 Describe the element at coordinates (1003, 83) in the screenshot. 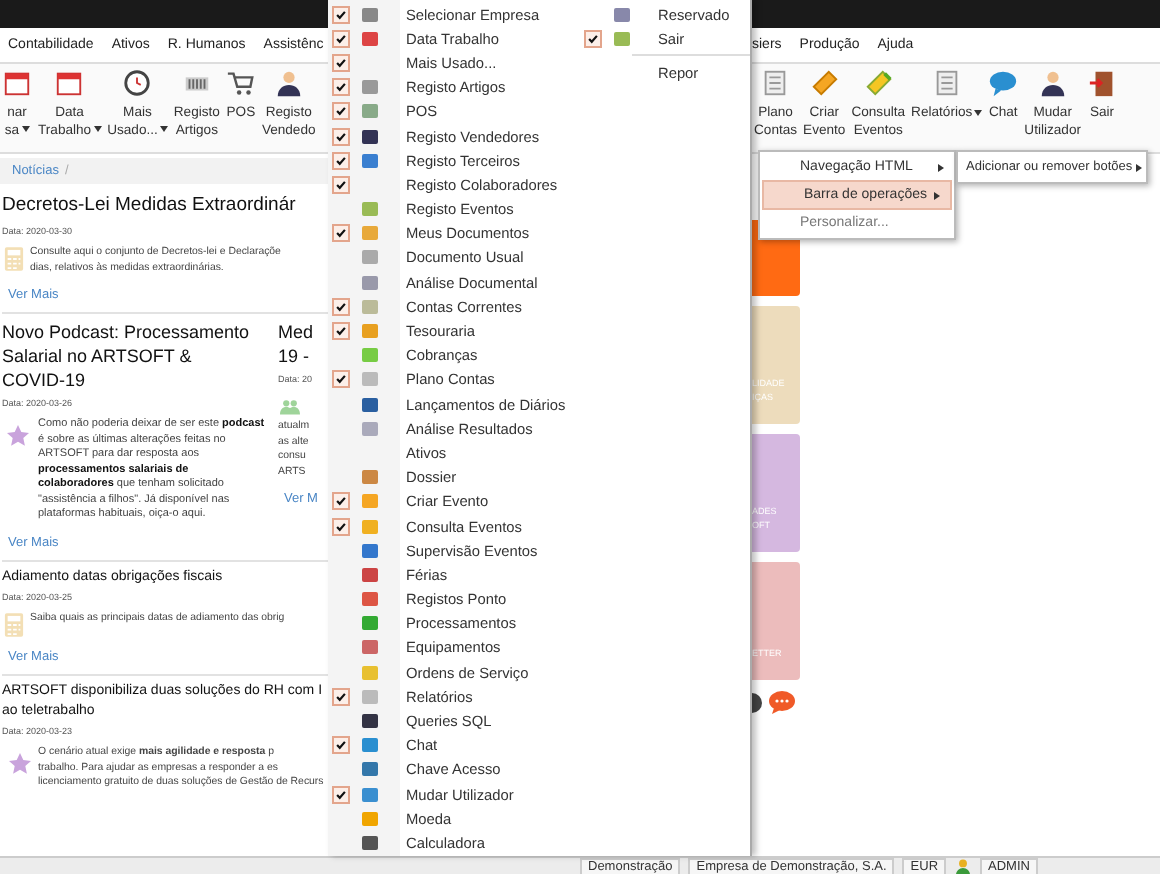

I see `speech-bubble-icon` at that location.